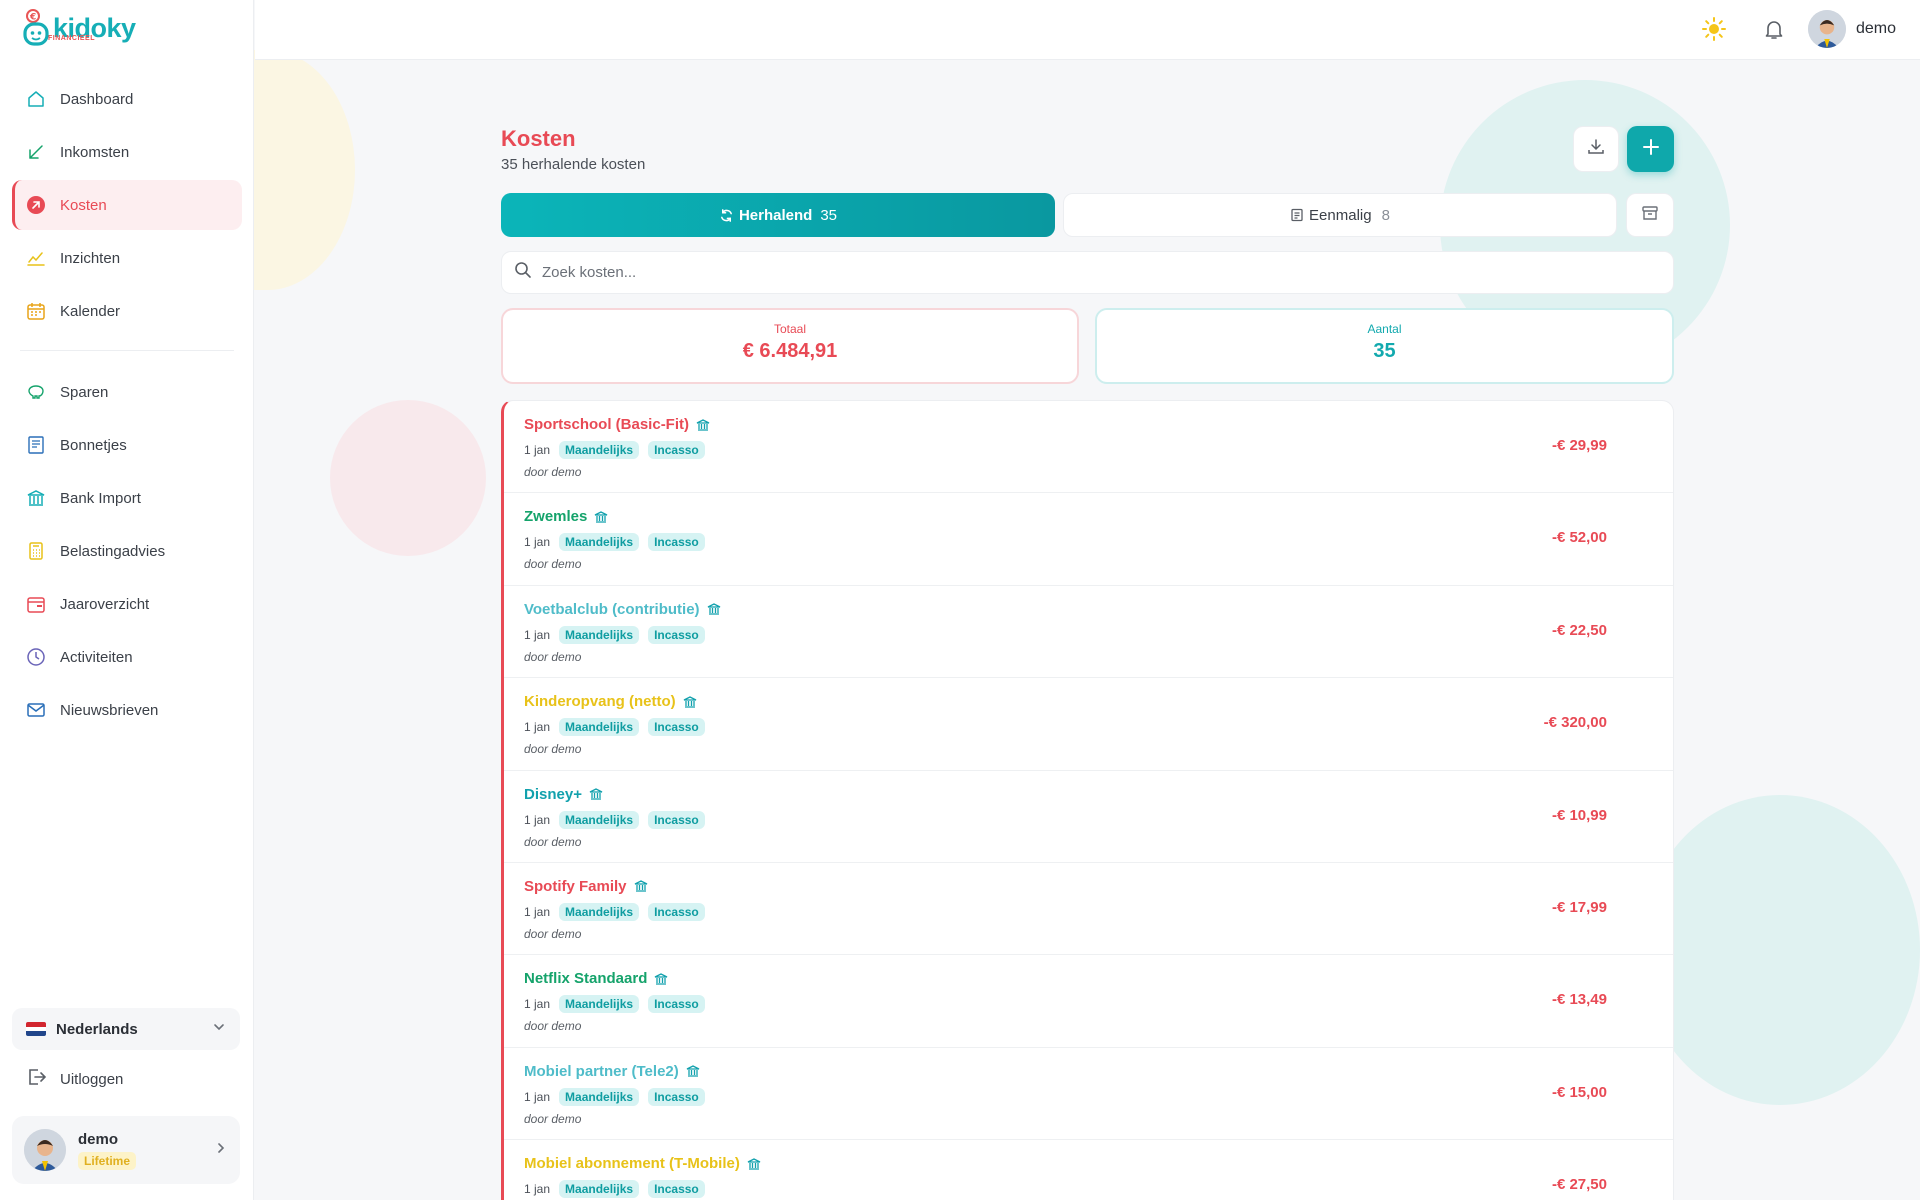 This screenshot has height=1200, width=1920. I want to click on count-value: 35, so click(1384, 351).